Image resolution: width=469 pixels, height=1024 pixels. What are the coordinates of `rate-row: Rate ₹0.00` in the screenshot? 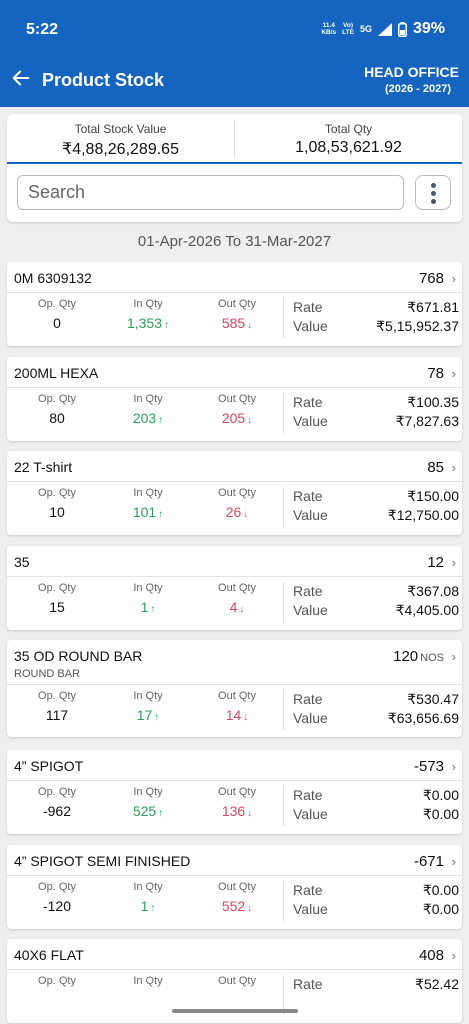 It's located at (376, 795).